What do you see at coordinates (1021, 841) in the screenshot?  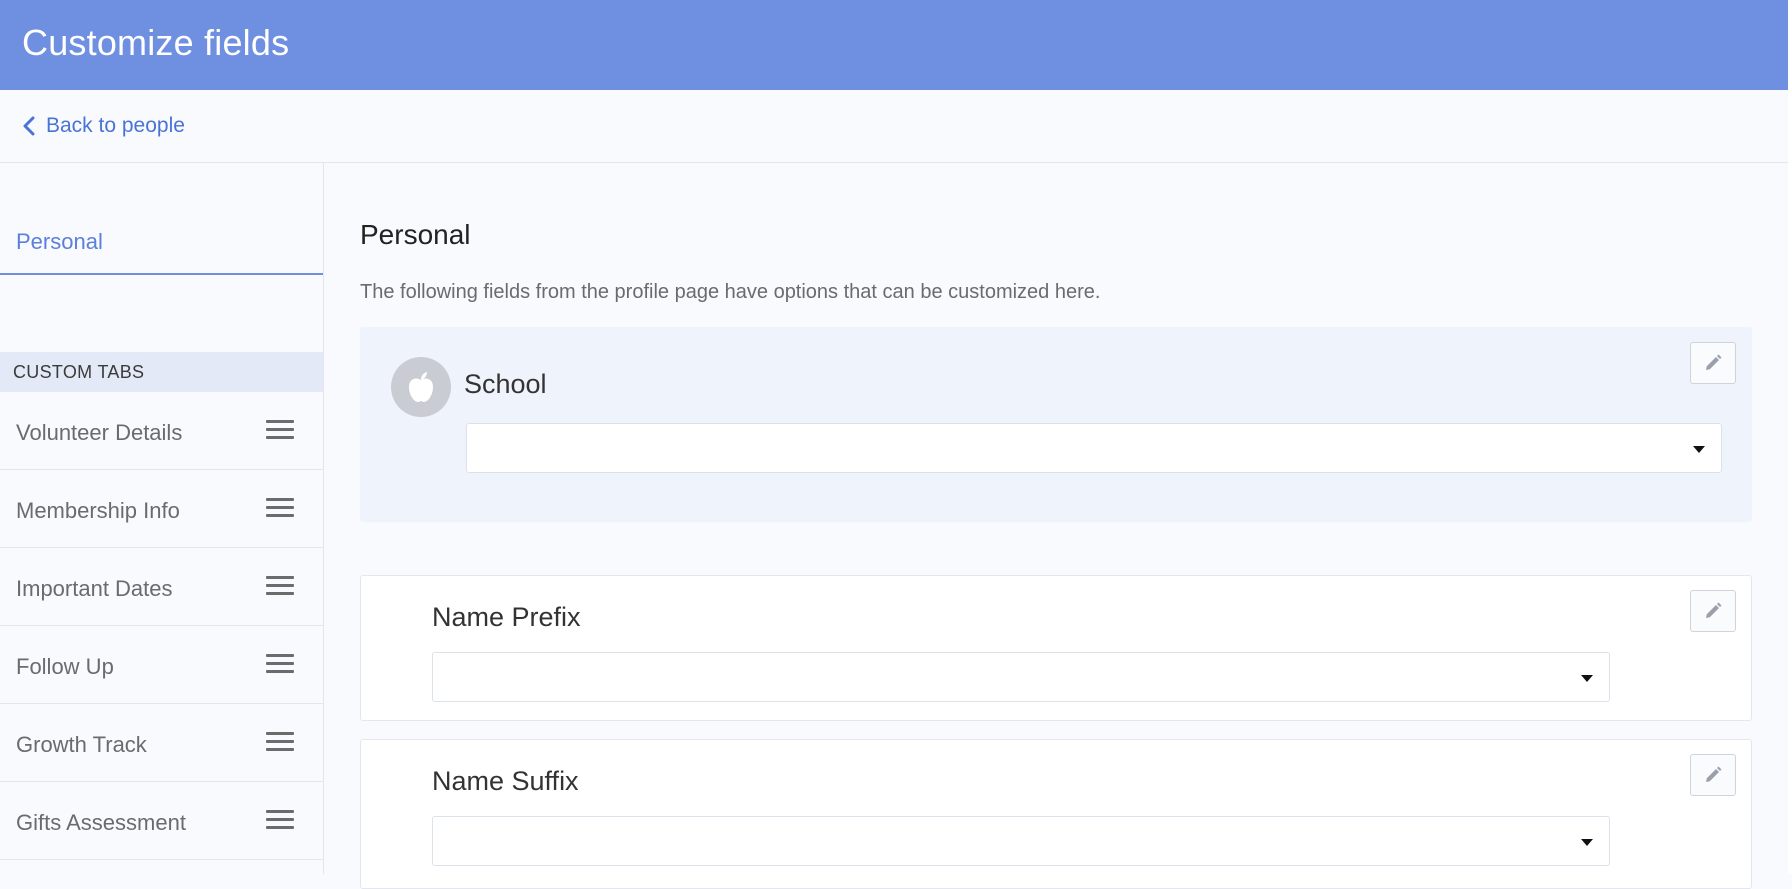 I see `name-suffix-select` at bounding box center [1021, 841].